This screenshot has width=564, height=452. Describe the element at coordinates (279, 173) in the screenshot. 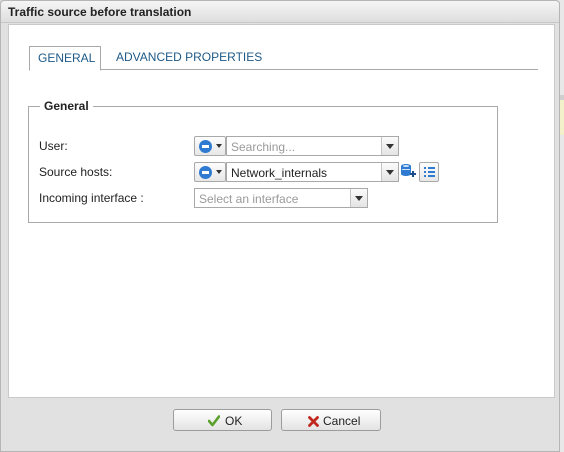

I see `source-hosts-input: Network_internals` at that location.